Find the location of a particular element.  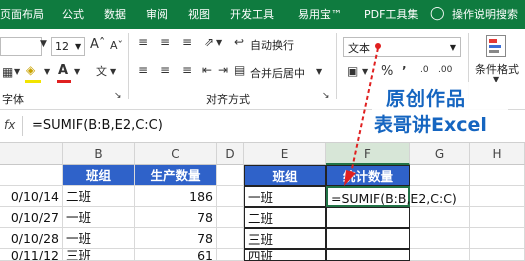

column-header-d: D is located at coordinates (230, 154).